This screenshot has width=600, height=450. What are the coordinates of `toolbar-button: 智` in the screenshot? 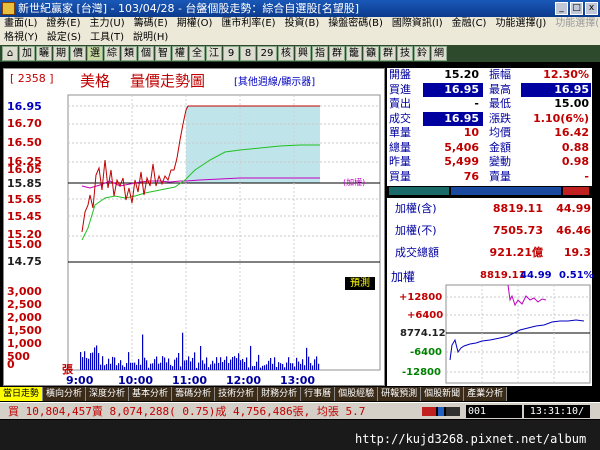 It's located at (163, 53).